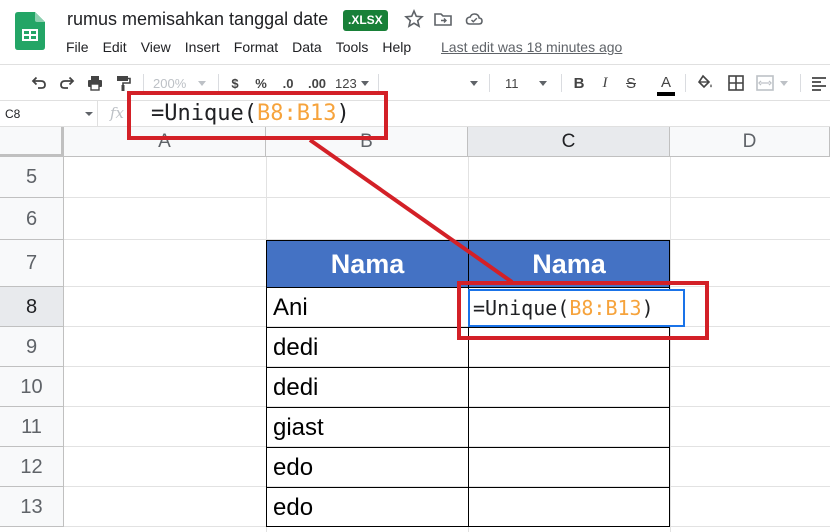 Image resolution: width=830 pixels, height=532 pixels. What do you see at coordinates (579, 83) in the screenshot?
I see `bold-button: B` at bounding box center [579, 83].